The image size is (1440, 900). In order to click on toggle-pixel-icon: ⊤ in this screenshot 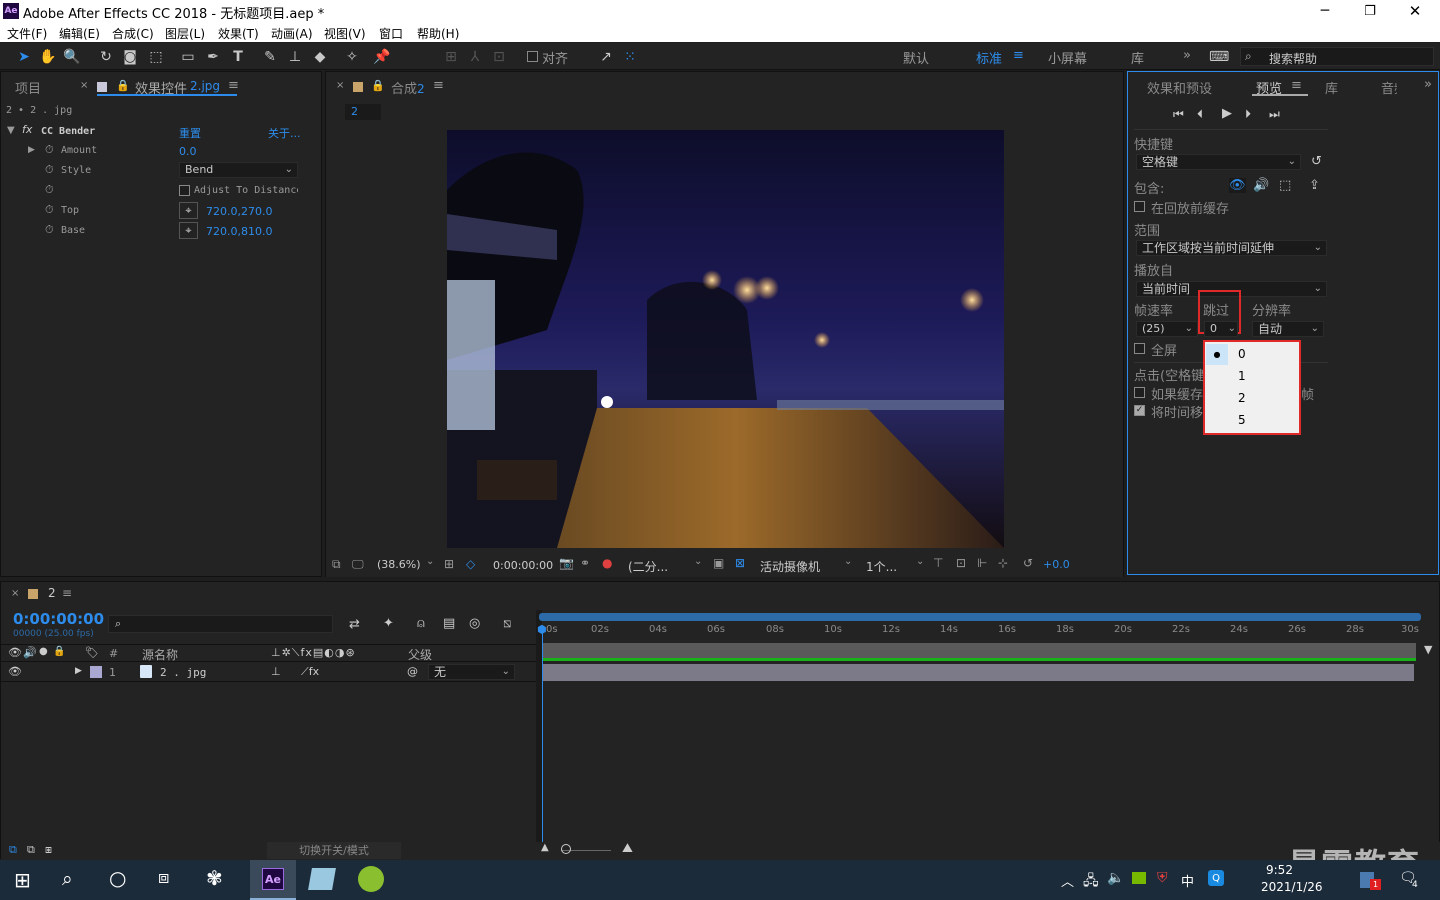, I will do `click(938, 563)`.